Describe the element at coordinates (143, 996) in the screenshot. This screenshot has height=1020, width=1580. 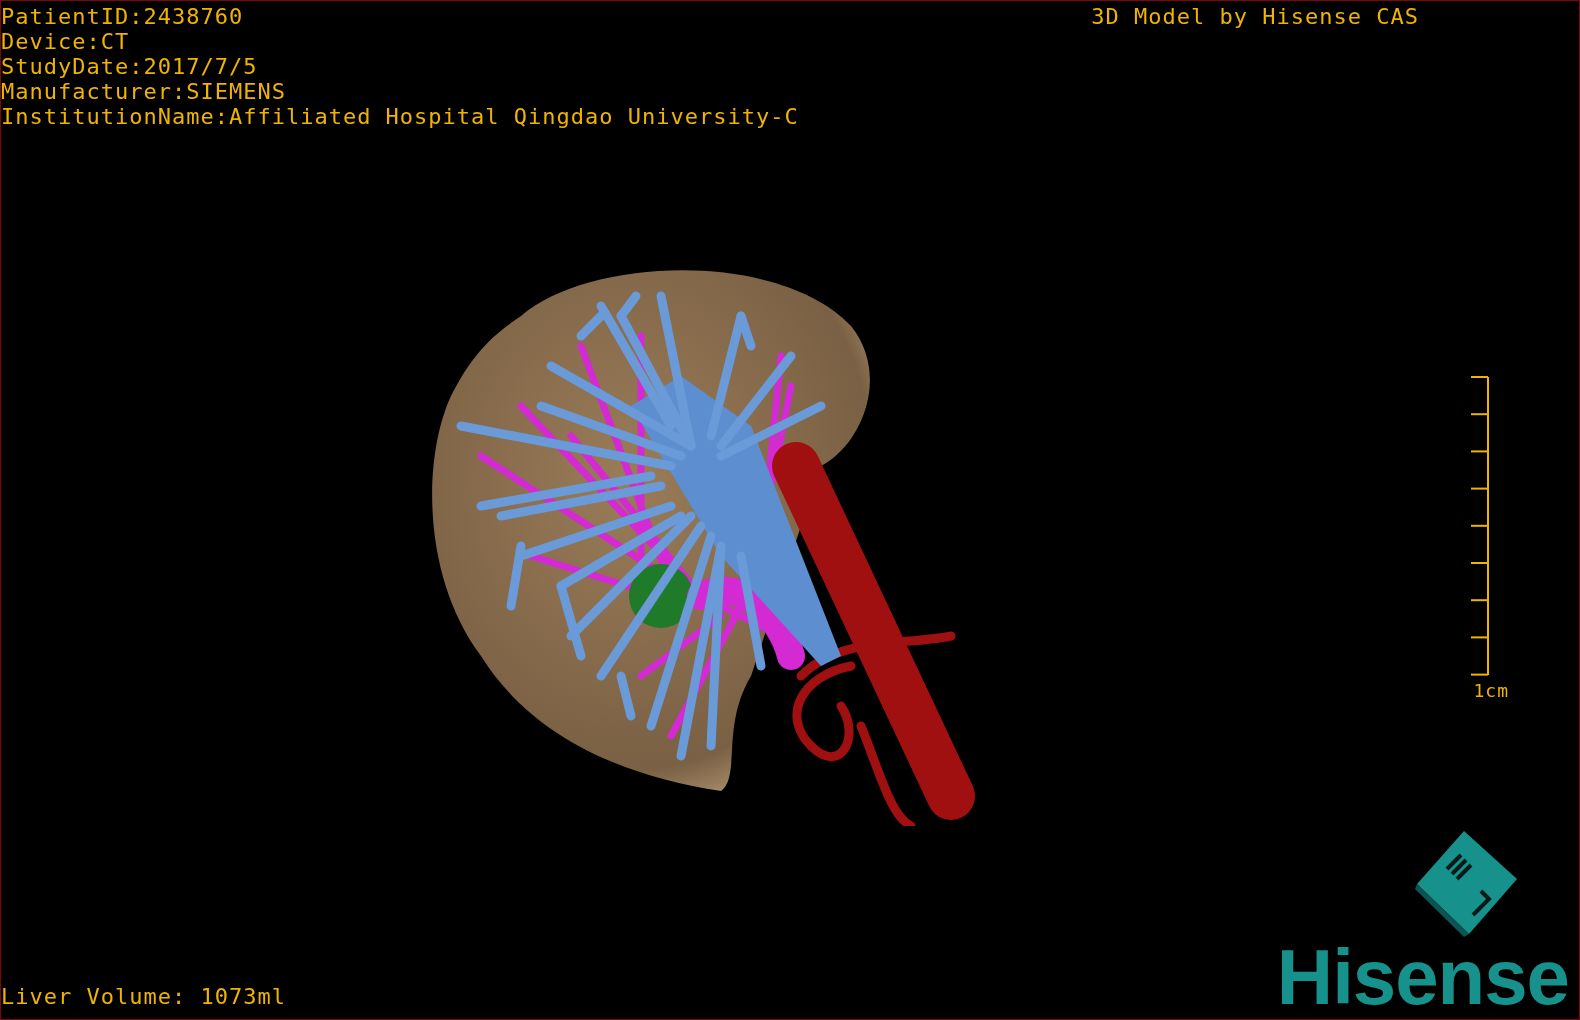
I see `liver-volume-label: Liver Volume: 1073ml` at that location.